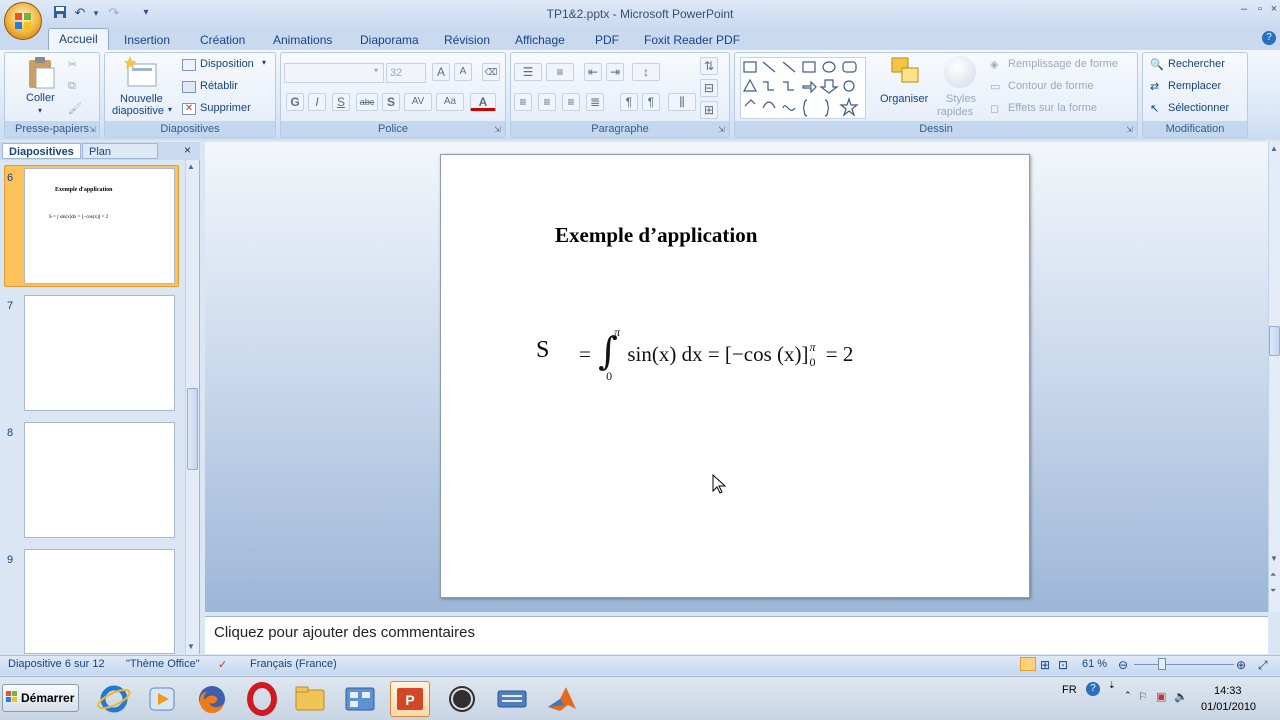 The image size is (1280, 720). I want to click on font-name-input, so click(334, 73).